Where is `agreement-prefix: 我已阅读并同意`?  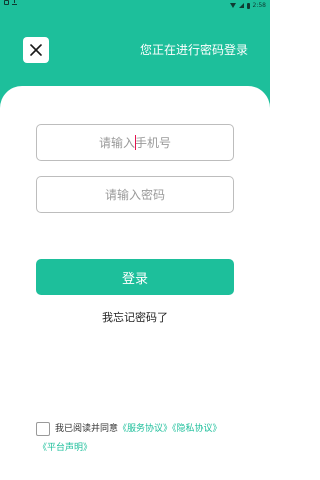 agreement-prefix: 我已阅读并同意 is located at coordinates (87, 429).